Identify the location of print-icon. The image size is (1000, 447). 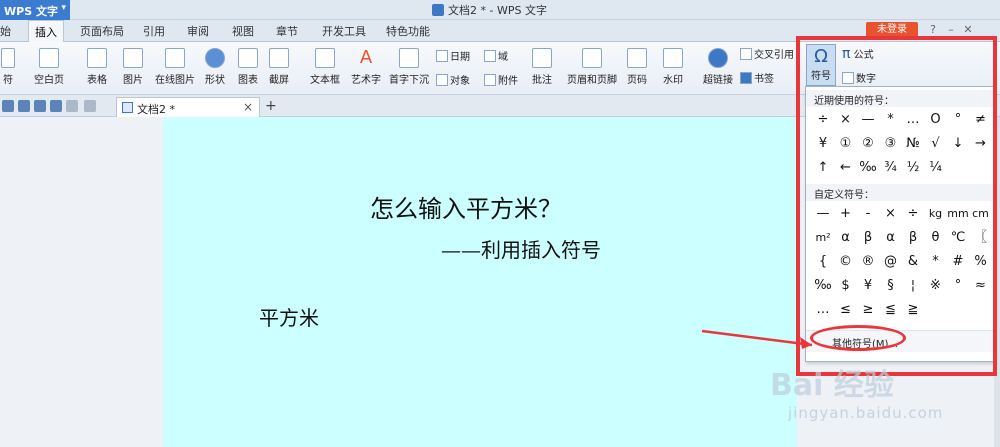
(40, 106).